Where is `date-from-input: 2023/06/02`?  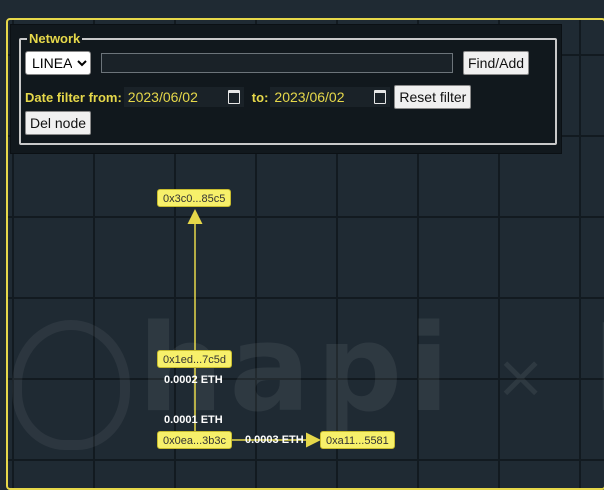
date-from-input: 2023/06/02 is located at coordinates (183, 97).